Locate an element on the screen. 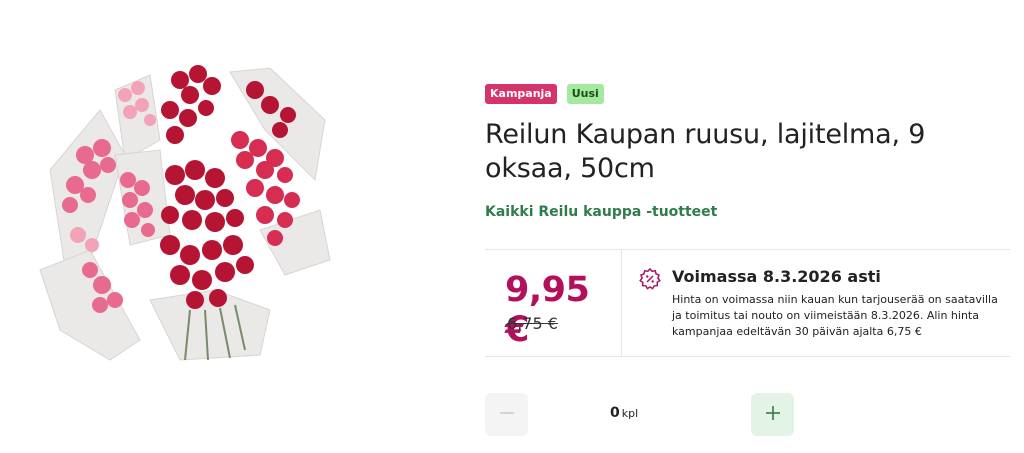 The width and height of the screenshot is (1024, 453). quantity-value: 0 is located at coordinates (615, 413).